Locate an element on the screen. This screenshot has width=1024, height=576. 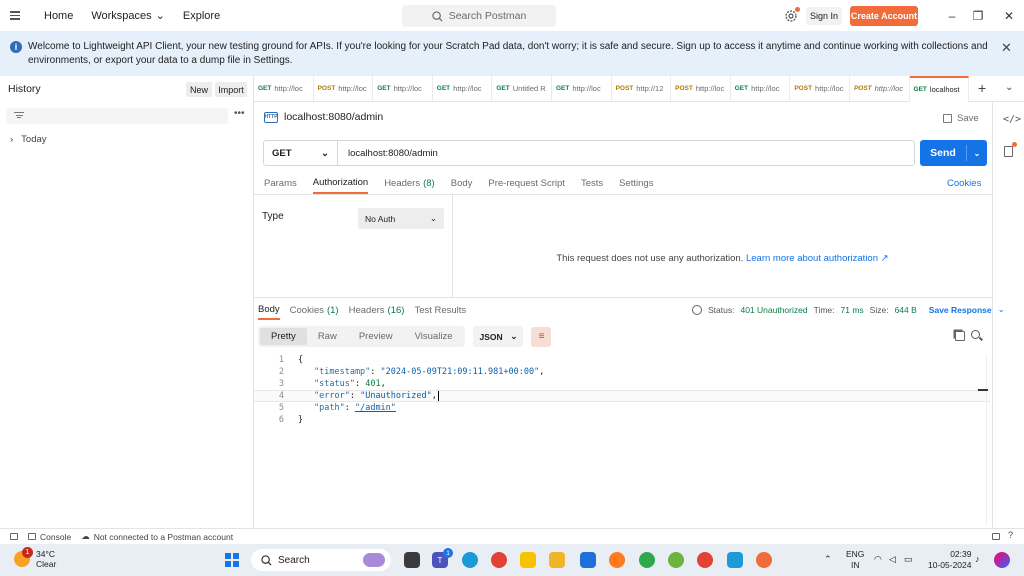
nav-workspaces: Workspaces ⌄ is located at coordinates (128, 16).